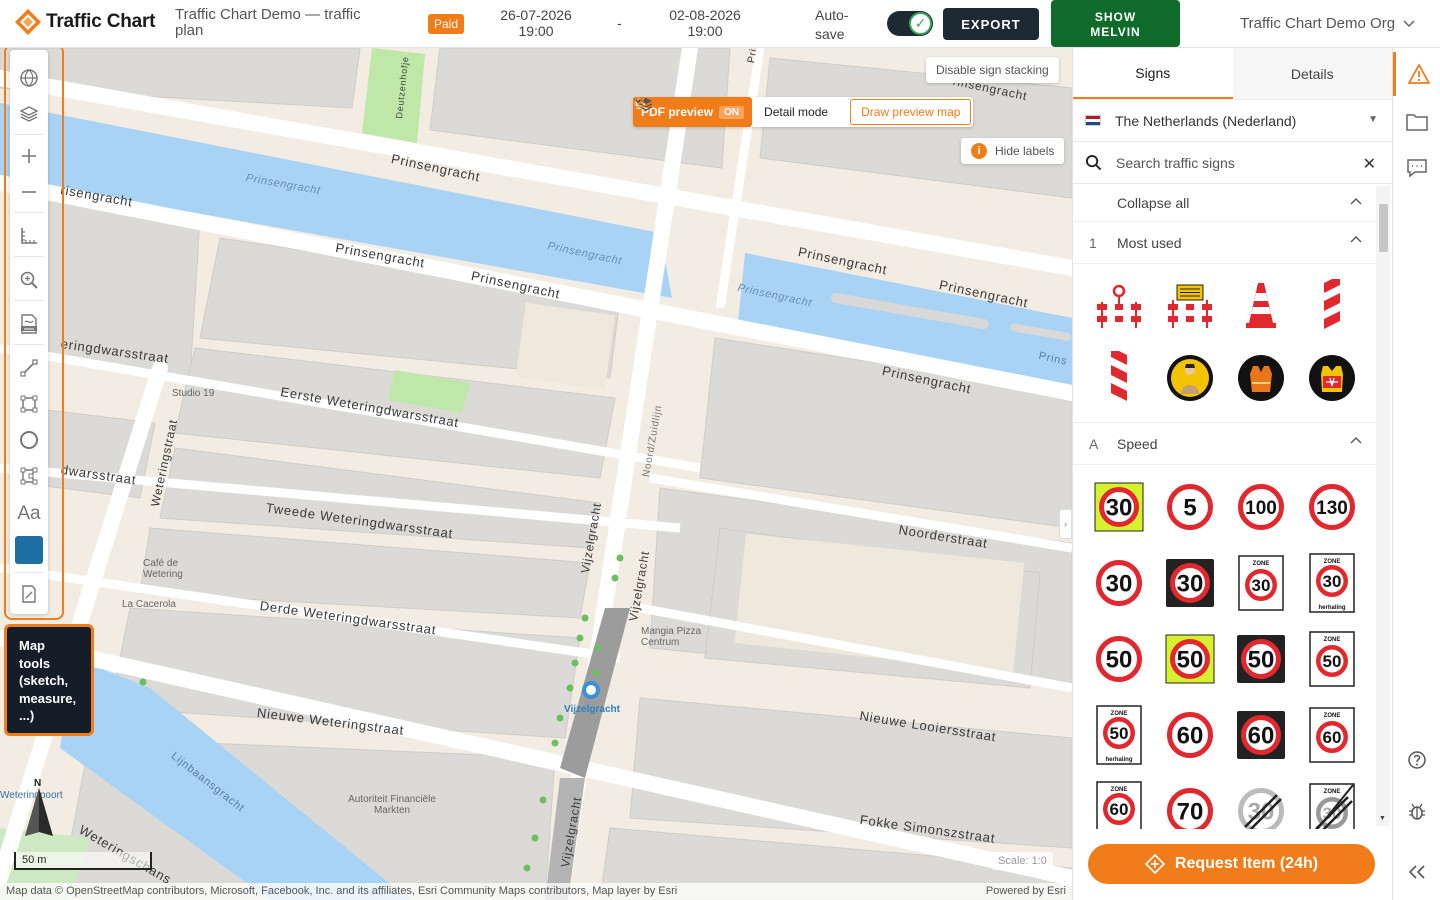  What do you see at coordinates (29, 404) in the screenshot?
I see `draw-rectangle-button` at bounding box center [29, 404].